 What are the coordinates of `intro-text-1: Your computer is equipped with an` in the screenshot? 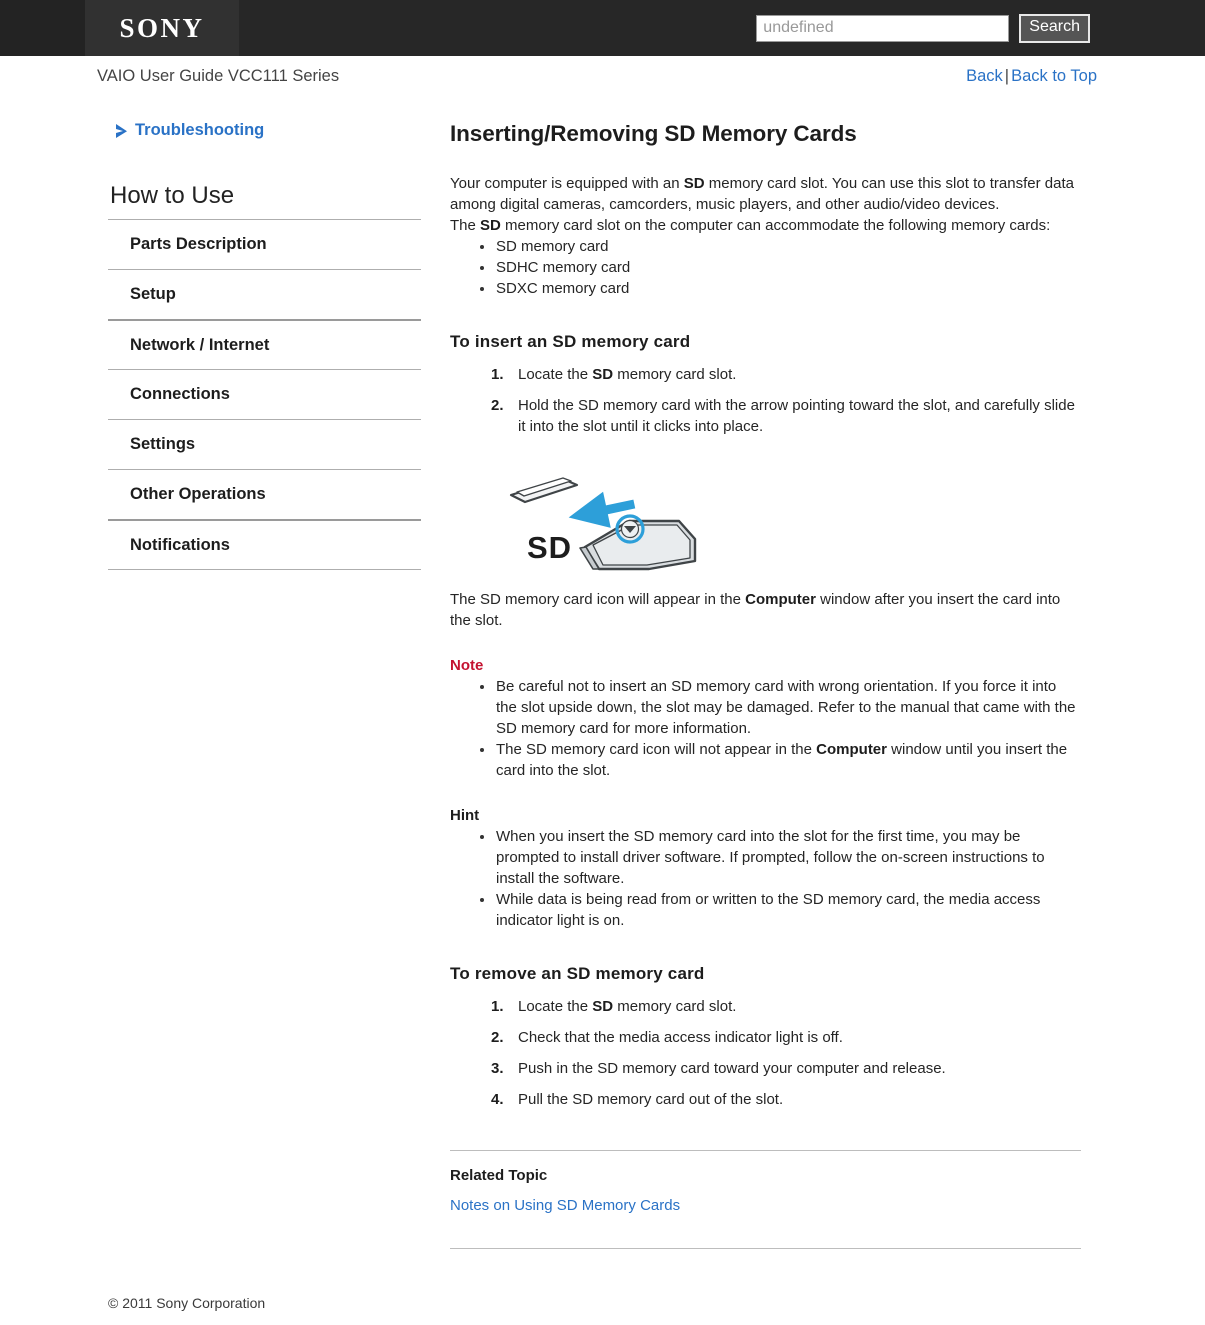 It's located at (567, 183).